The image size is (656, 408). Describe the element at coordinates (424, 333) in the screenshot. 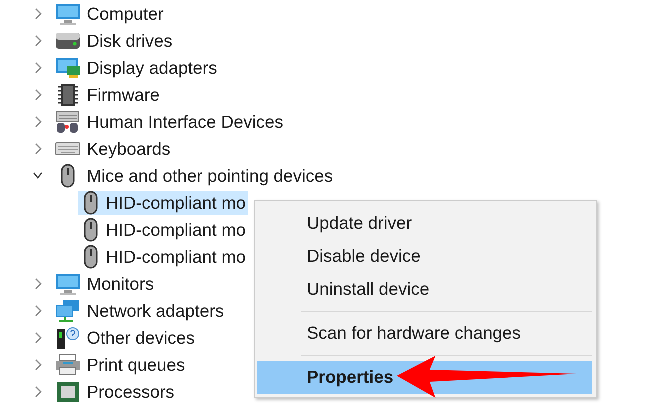

I see `menu-item: Scan for hardware changes` at that location.